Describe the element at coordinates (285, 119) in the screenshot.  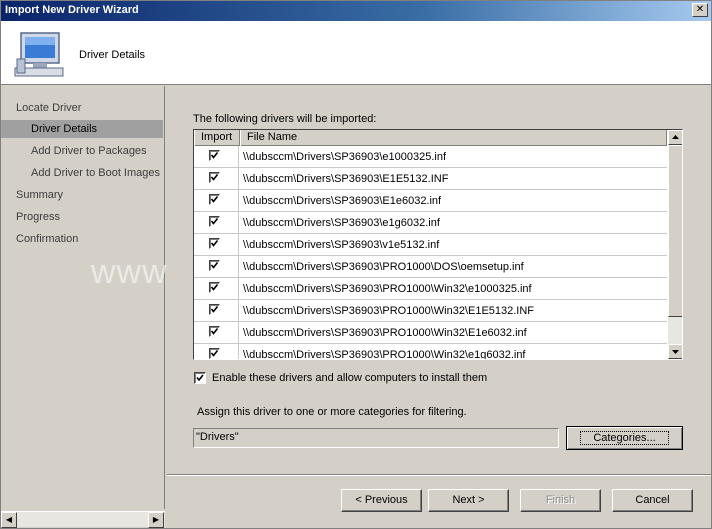
I see `drivers-intro-label: The following drivers will be imported:` at that location.